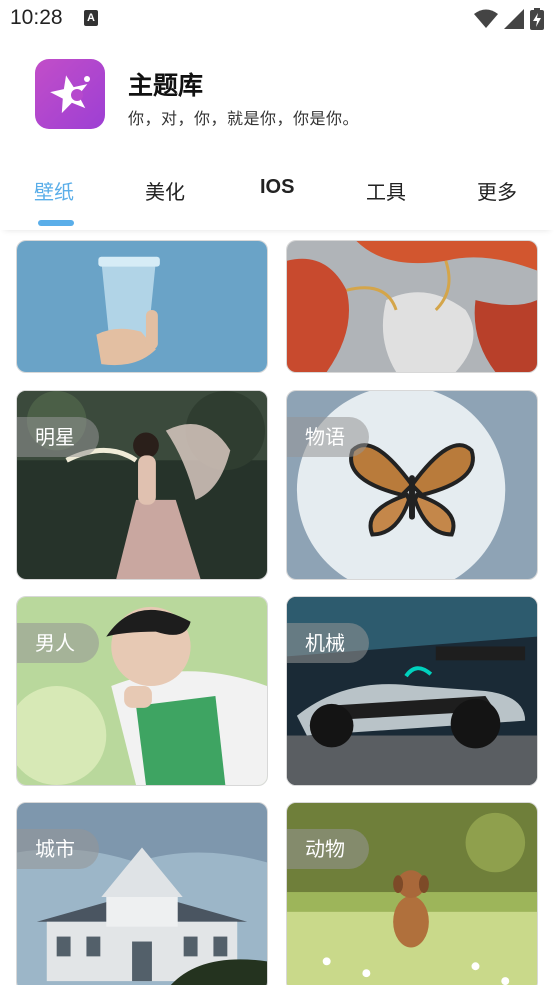 This screenshot has height=985, width=554. I want to click on category-card-marble, so click(412, 306).